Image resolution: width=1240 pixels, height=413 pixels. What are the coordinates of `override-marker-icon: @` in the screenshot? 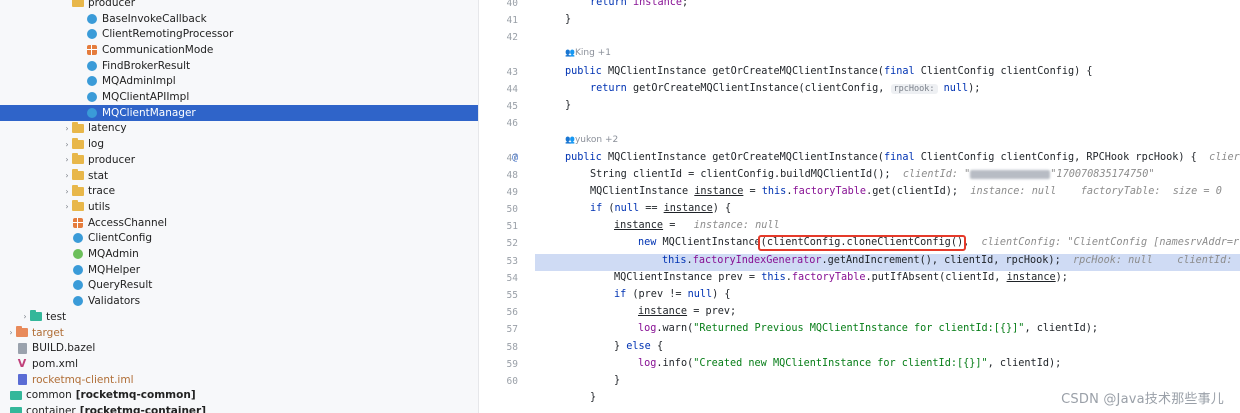 It's located at (515, 157).